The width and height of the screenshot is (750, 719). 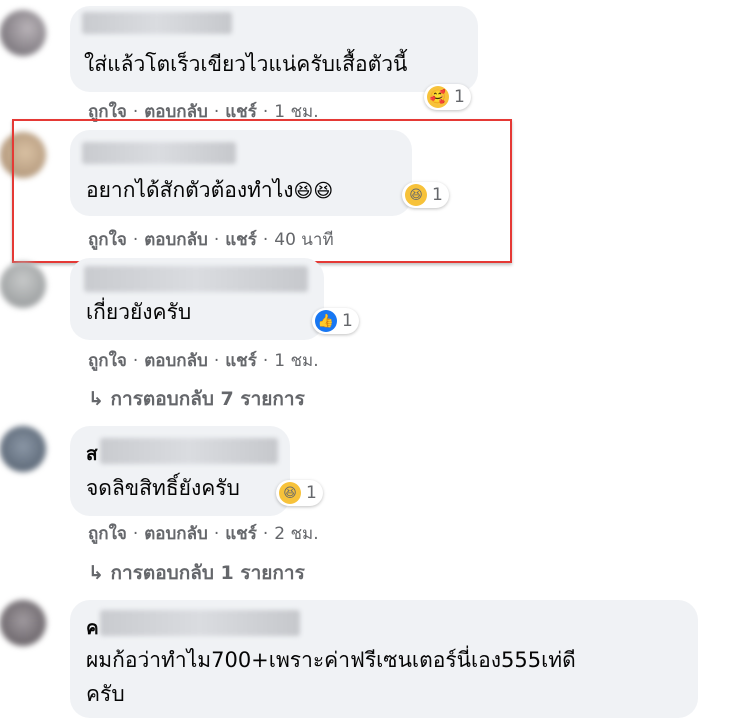 I want to click on commenter-name-initial: ค, so click(x=92, y=628).